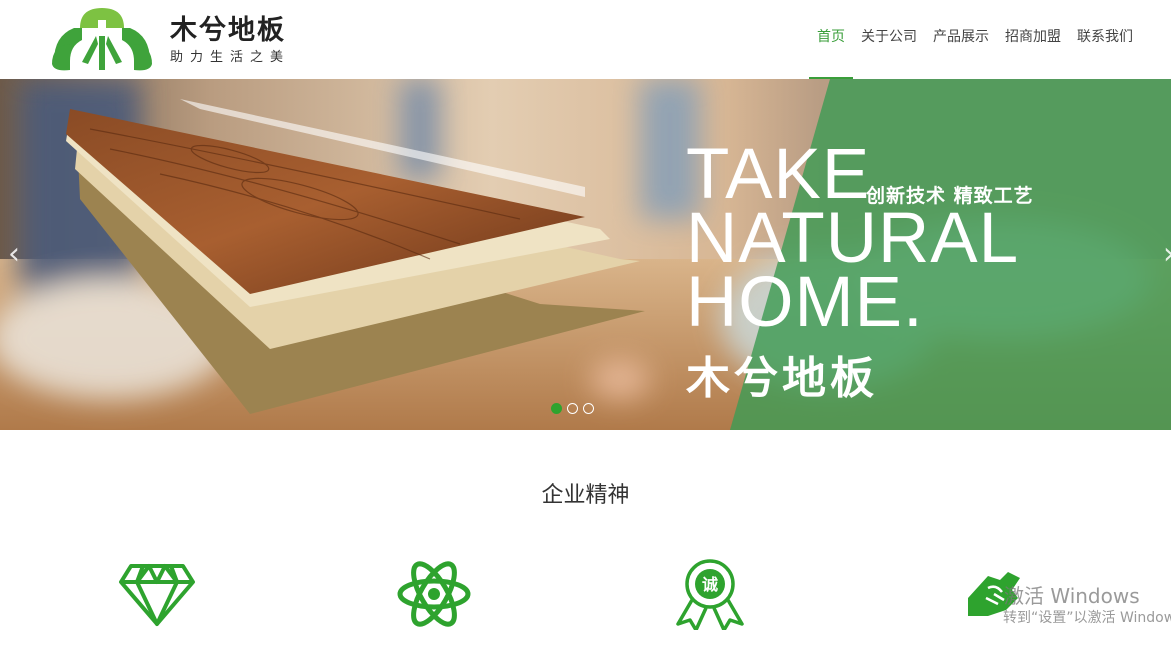 The width and height of the screenshot is (1171, 647). What do you see at coordinates (230, 57) in the screenshot?
I see `brand-slogan: 助力生活之美` at bounding box center [230, 57].